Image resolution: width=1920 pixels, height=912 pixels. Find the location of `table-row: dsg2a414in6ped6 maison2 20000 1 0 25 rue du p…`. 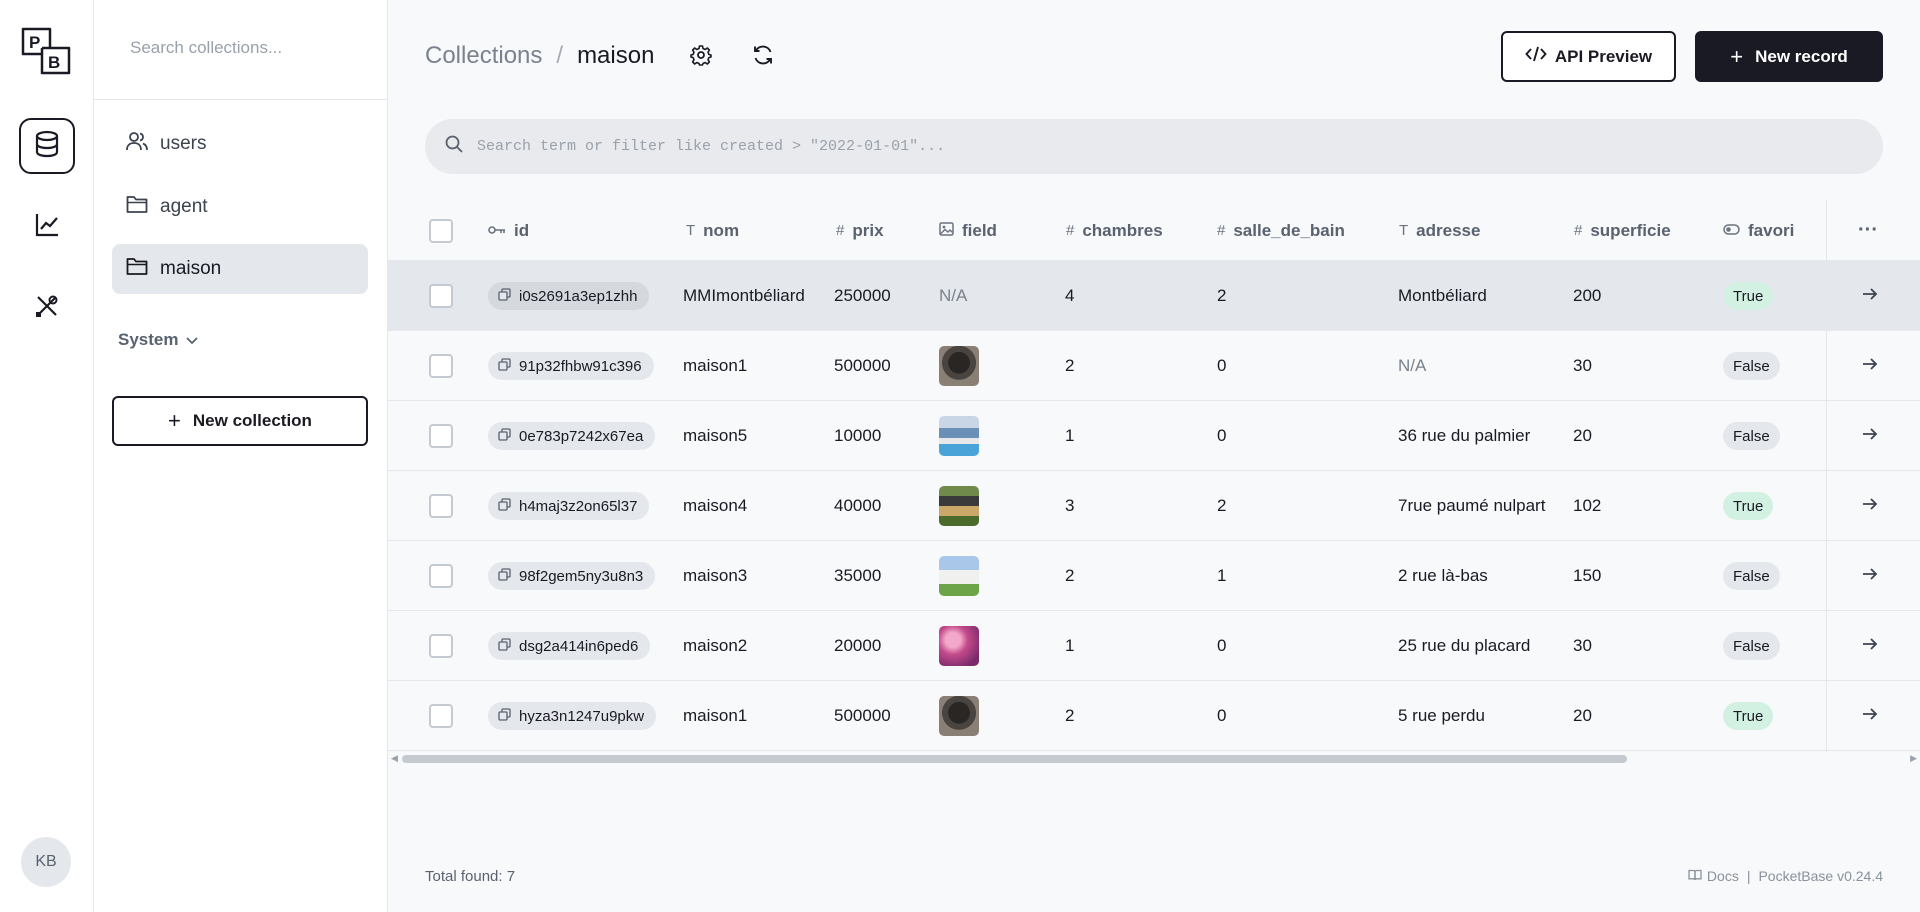

table-row: dsg2a414in6ped6 maison2 20000 1 0 25 rue du p… is located at coordinates (1154, 646).